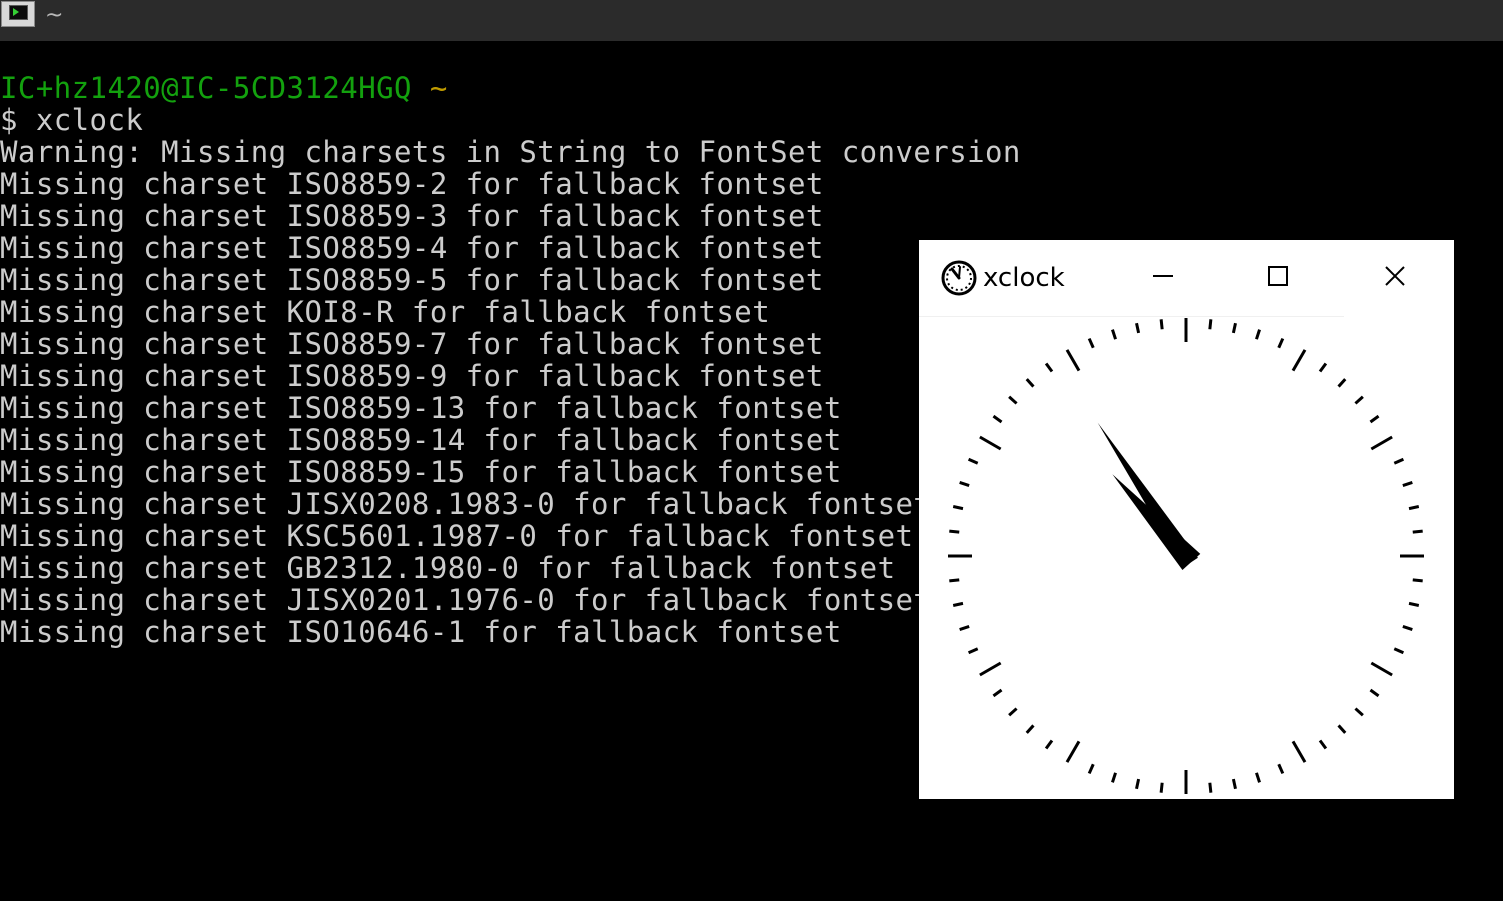 The width and height of the screenshot is (1503, 901). I want to click on terminal-icon, so click(18, 14).